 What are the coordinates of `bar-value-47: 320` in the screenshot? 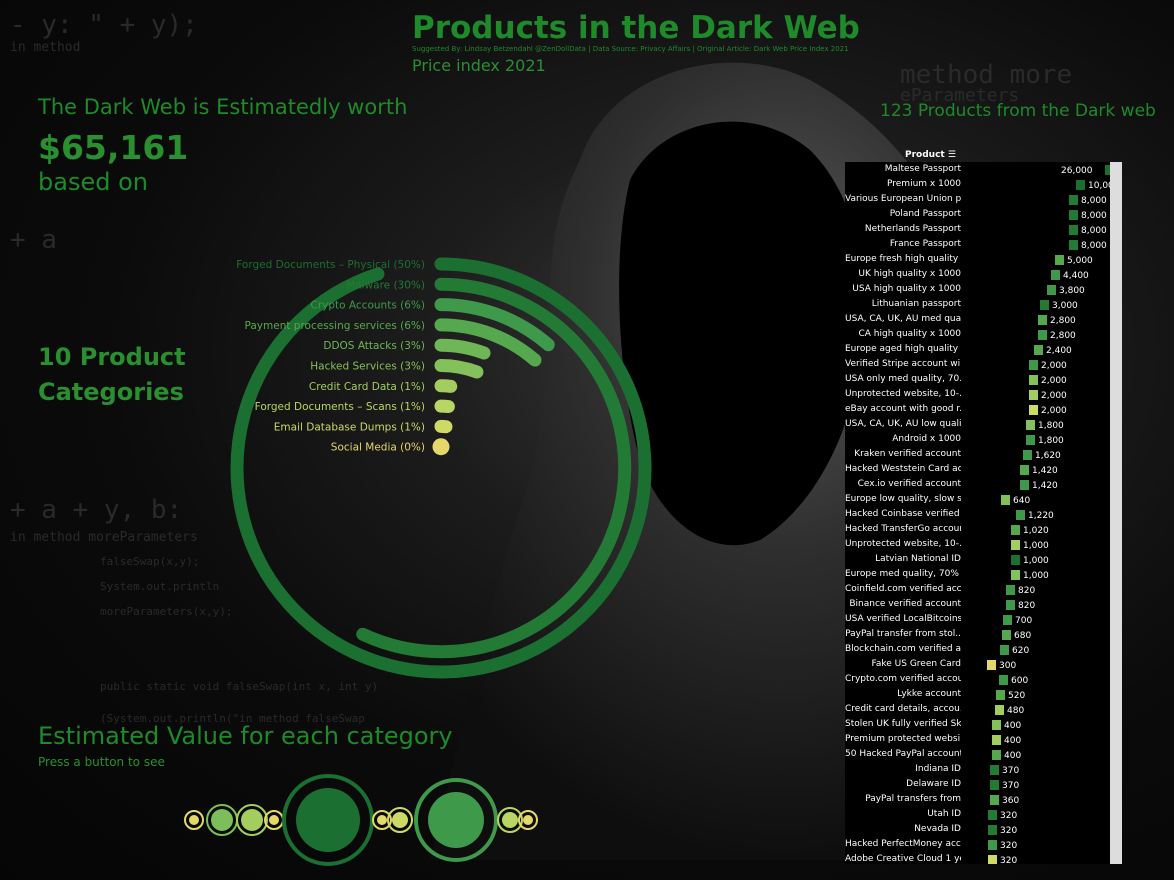 It's located at (1009, 860).